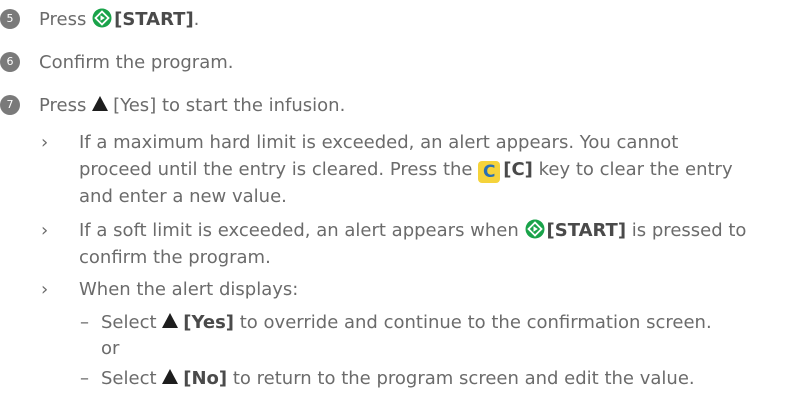 This screenshot has height=411, width=794. Describe the element at coordinates (686, 230) in the screenshot. I see `bullet-line-post: is pressed to` at that location.